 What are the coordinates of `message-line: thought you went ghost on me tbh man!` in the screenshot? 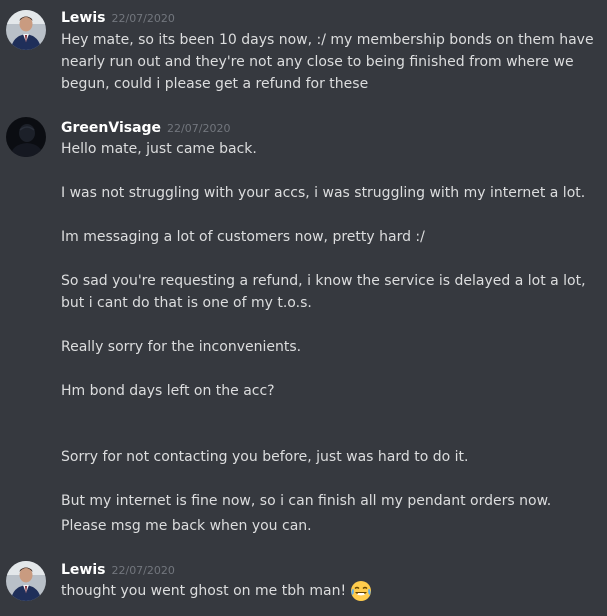 It's located at (216, 591).